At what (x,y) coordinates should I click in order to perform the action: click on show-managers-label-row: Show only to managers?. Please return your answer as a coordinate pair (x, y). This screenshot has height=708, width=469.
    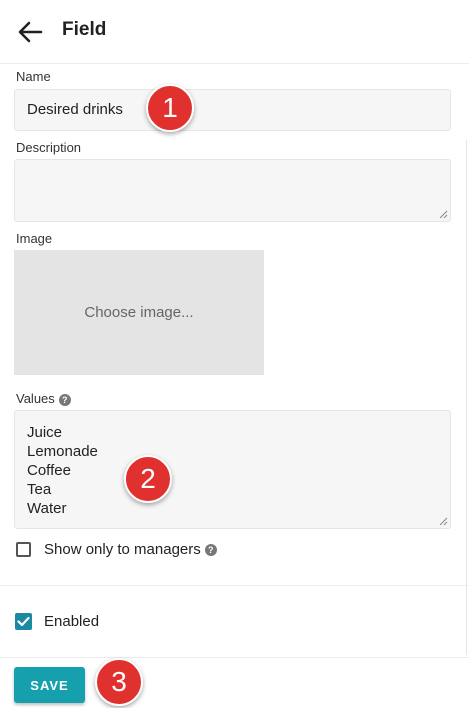
    Looking at the image, I should click on (130, 549).